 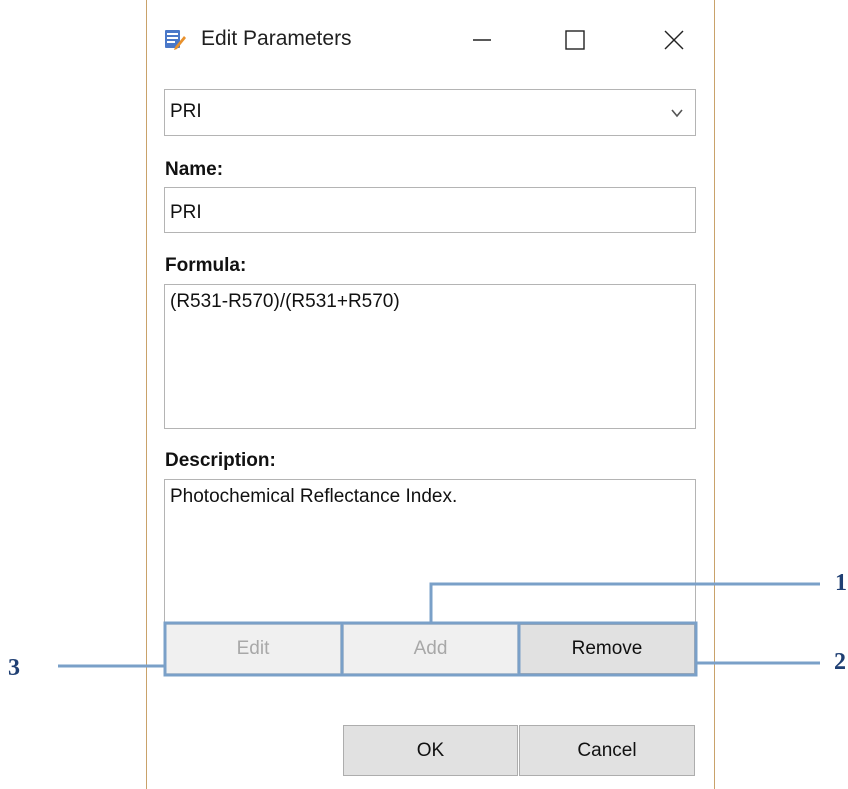 I want to click on close-icon, so click(x=674, y=40).